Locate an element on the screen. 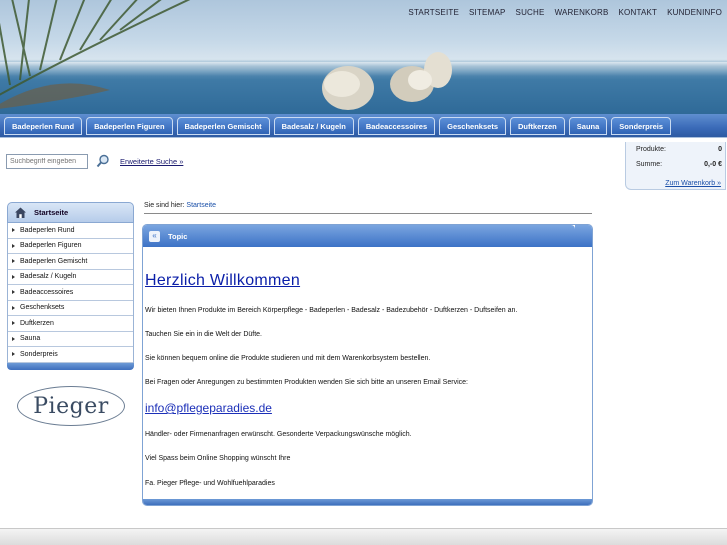 This screenshot has height=545, width=727. advanced-search-link: Erweiterte Suche » is located at coordinates (151, 161).